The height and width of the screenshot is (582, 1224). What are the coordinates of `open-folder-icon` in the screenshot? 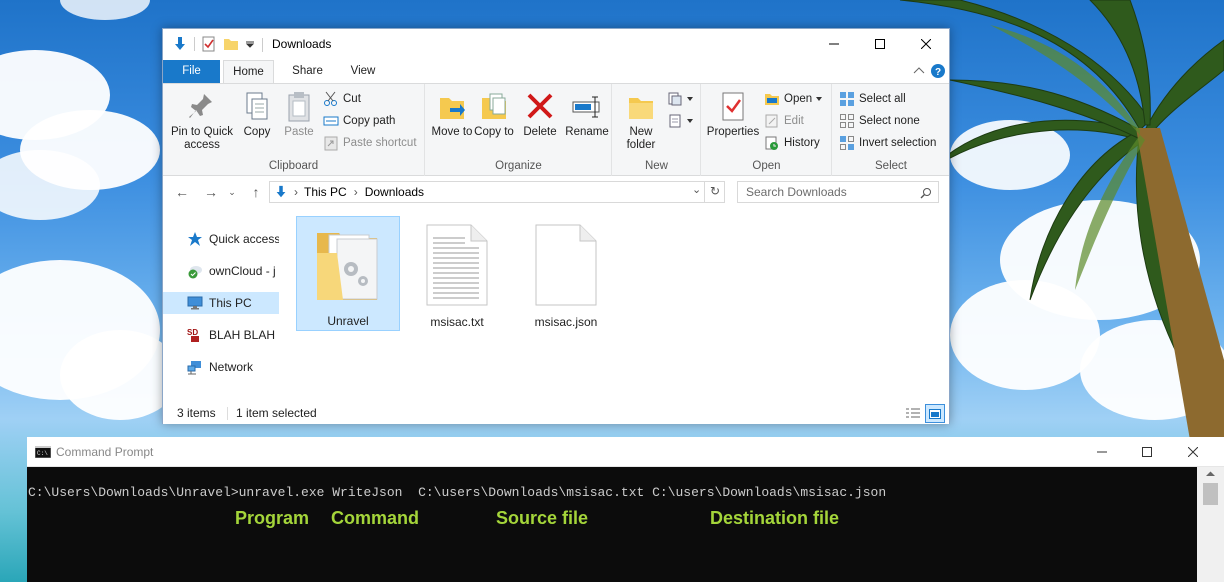 It's located at (772, 99).